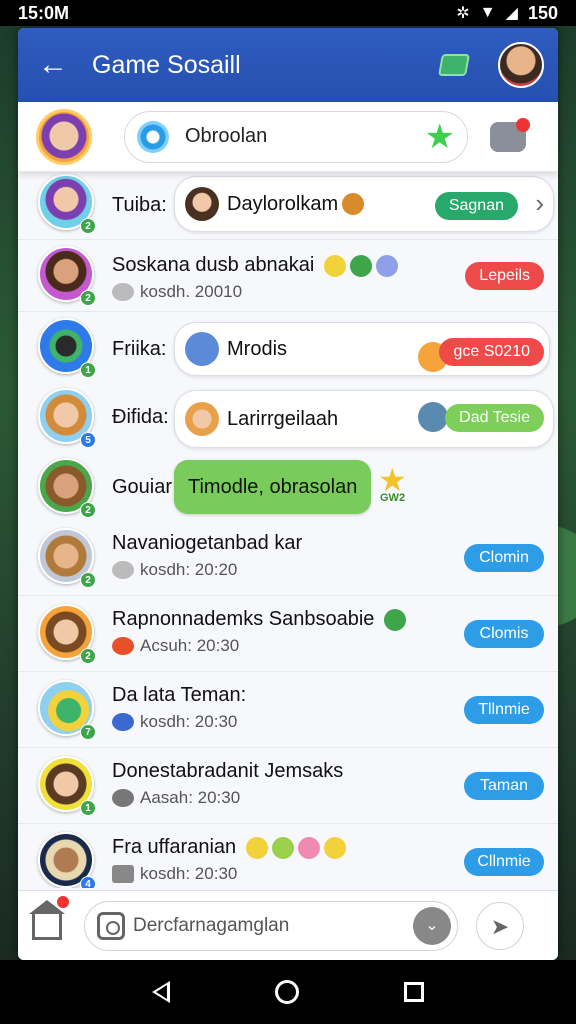  Describe the element at coordinates (139, 205) in the screenshot. I see `contact-name: Tuiba:` at that location.